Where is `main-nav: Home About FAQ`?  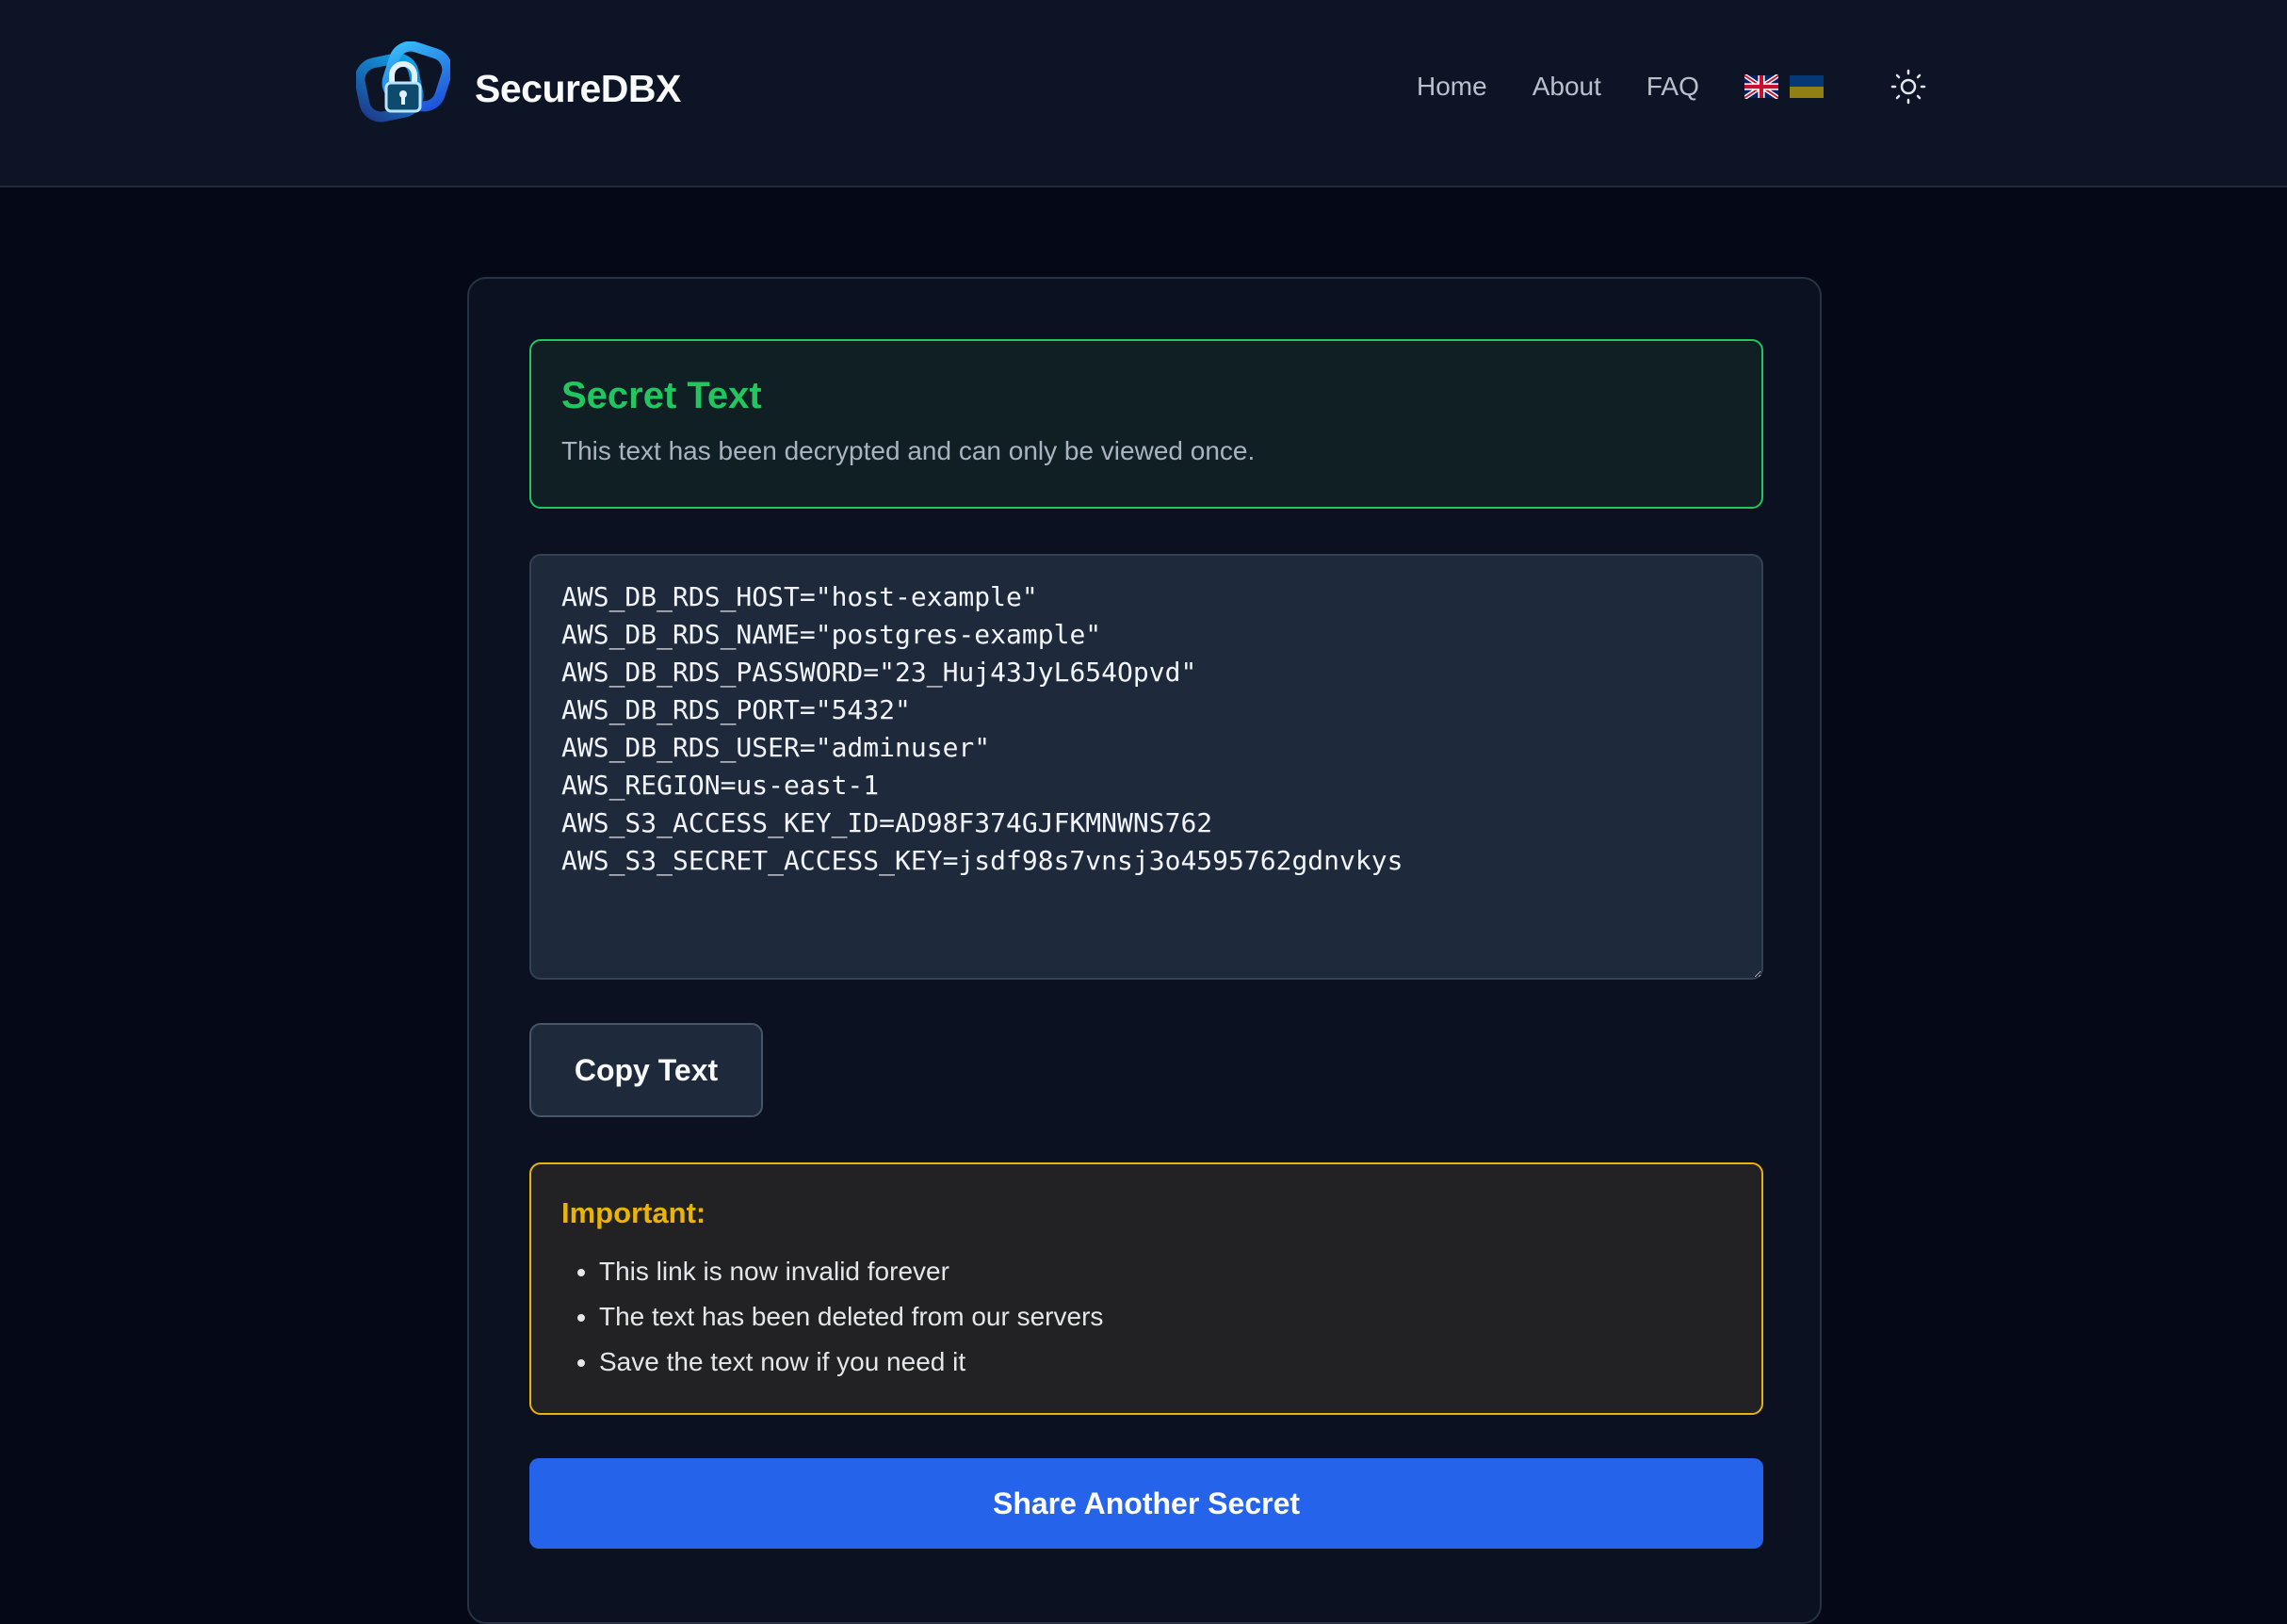
main-nav: Home About FAQ is located at coordinates (1626, 87).